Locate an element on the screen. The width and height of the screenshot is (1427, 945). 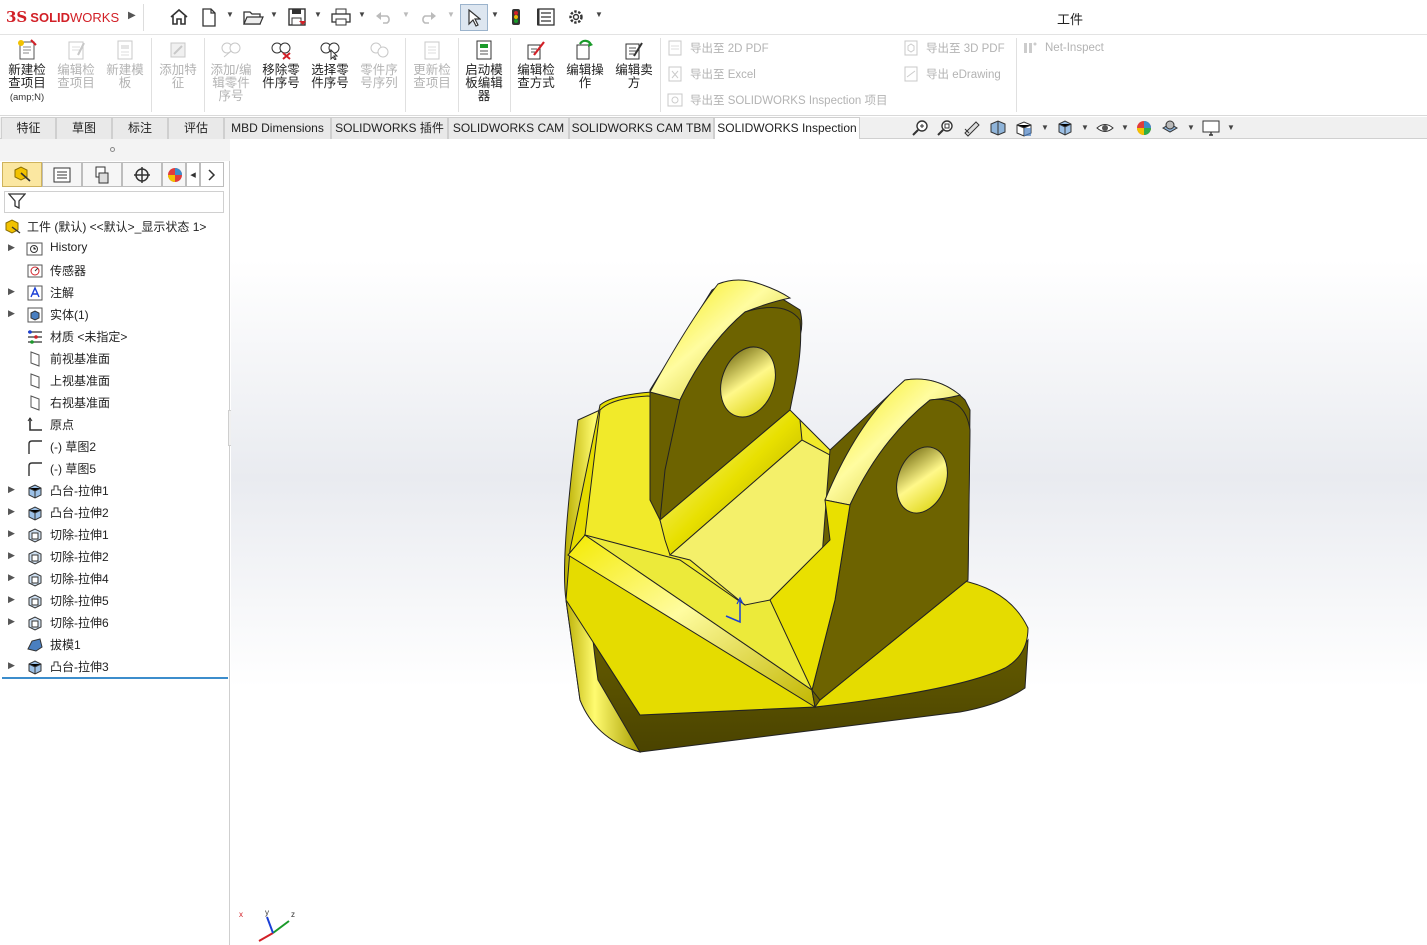
tree-filter-field is located at coordinates (114, 202).